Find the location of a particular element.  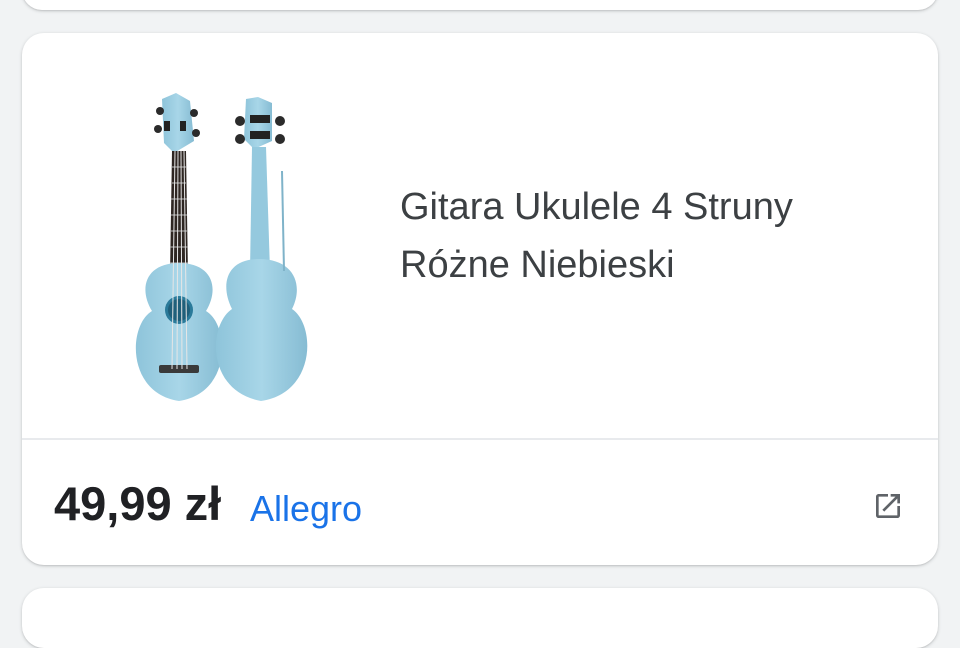

price: 49,99 zł is located at coordinates (138, 503).